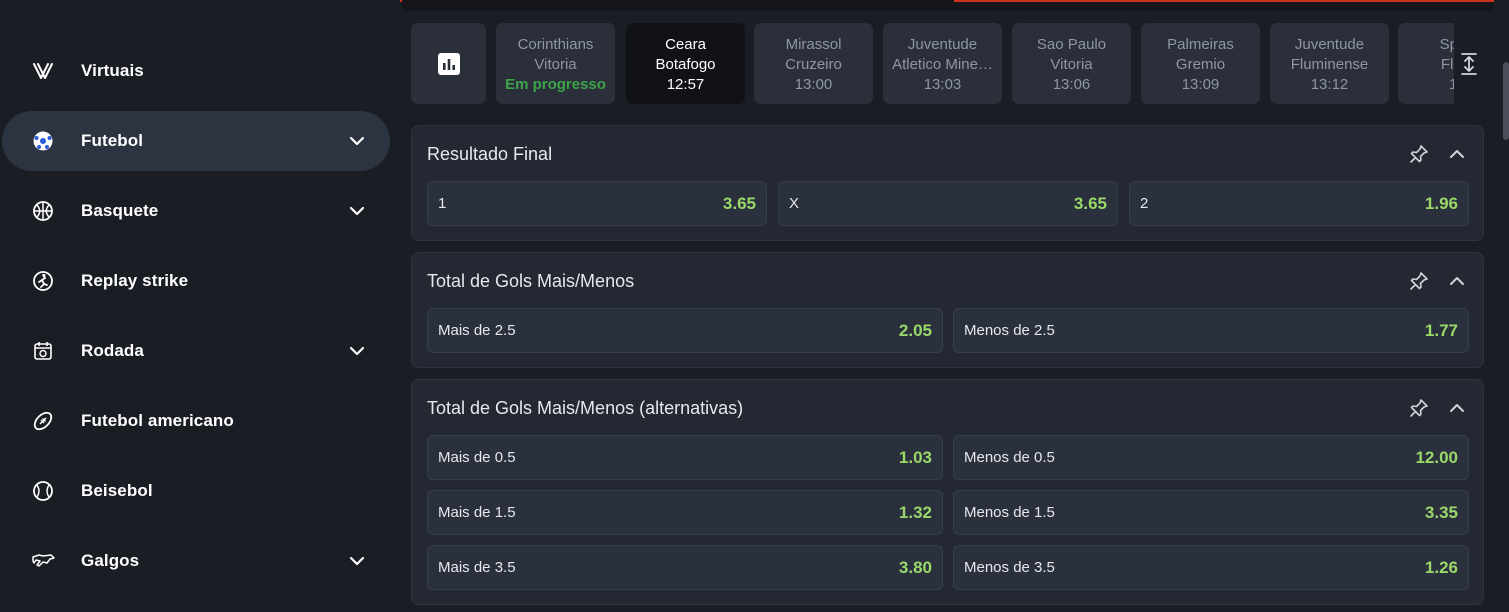 This screenshot has height=612, width=1509. What do you see at coordinates (942, 84) in the screenshot?
I see `match-time: 13:03` at bounding box center [942, 84].